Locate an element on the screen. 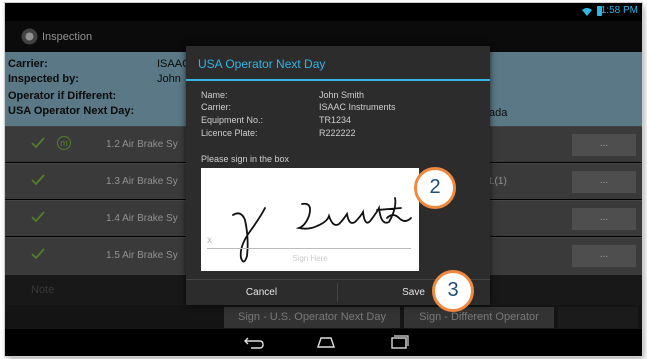  dialog-divider is located at coordinates (338, 80).